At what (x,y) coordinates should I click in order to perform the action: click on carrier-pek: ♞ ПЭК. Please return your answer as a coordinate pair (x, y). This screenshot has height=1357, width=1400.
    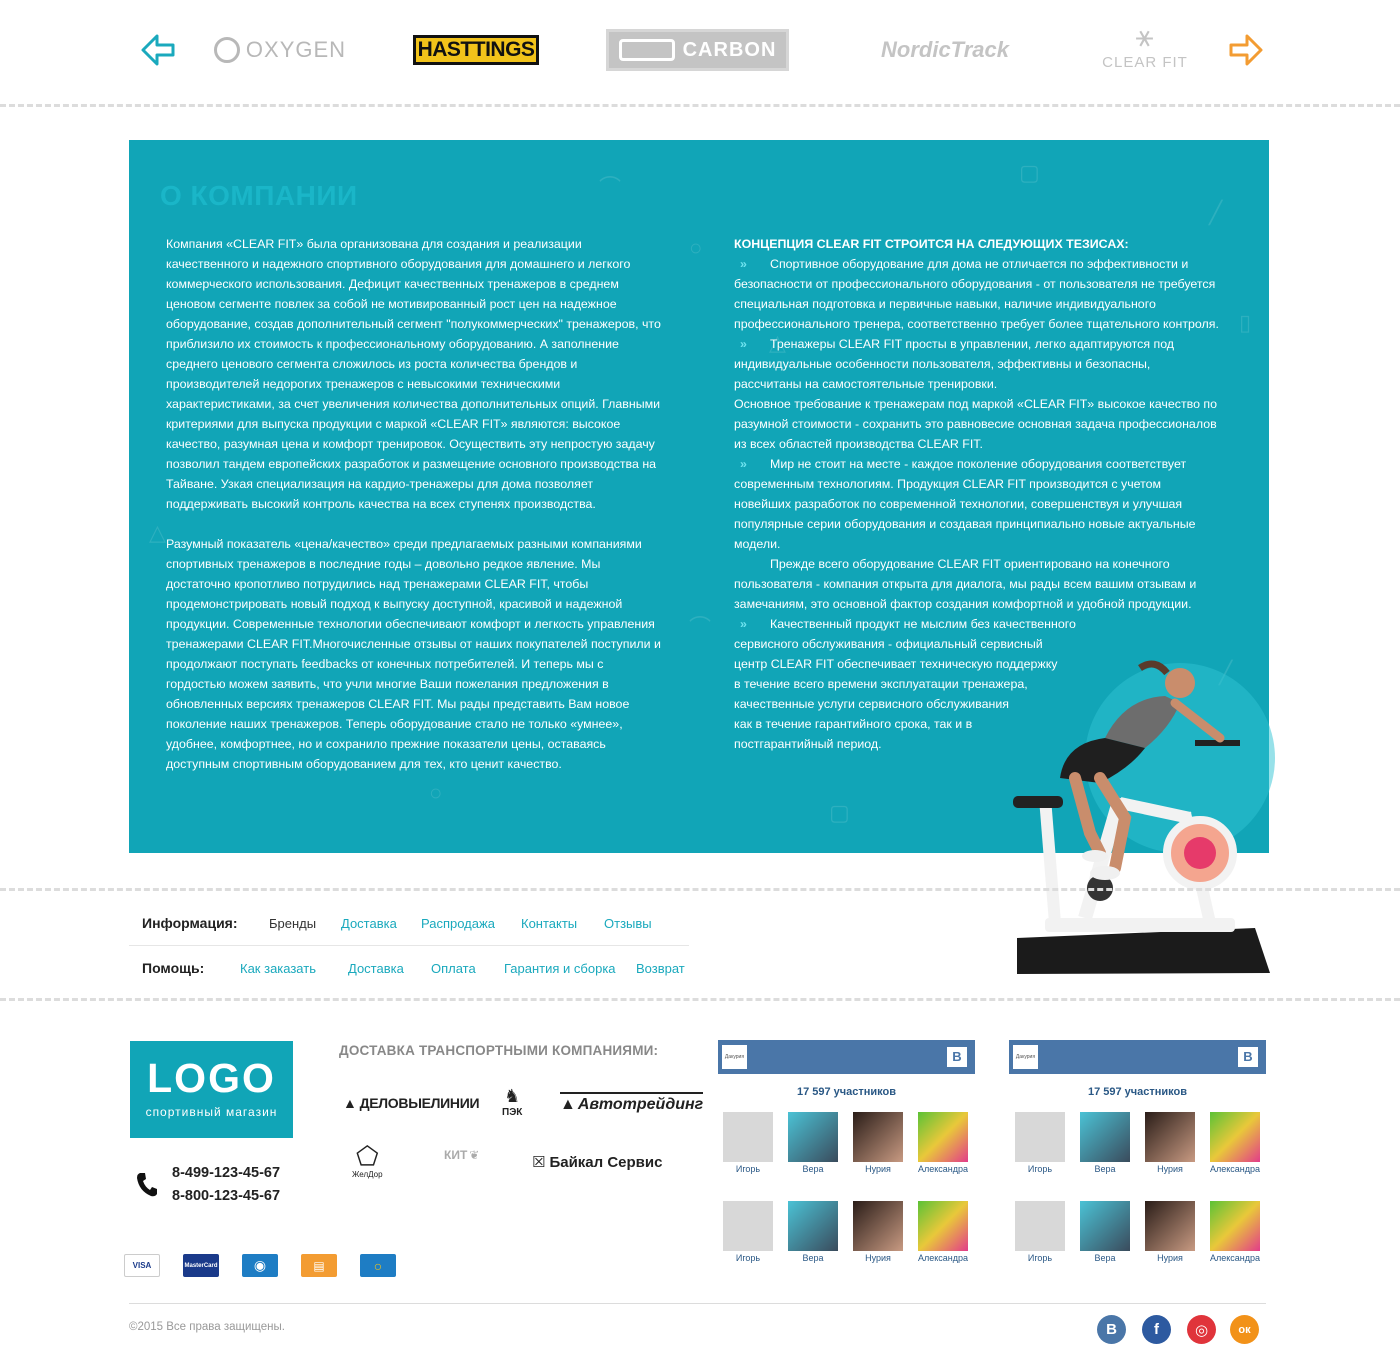
    Looking at the image, I should click on (512, 1102).